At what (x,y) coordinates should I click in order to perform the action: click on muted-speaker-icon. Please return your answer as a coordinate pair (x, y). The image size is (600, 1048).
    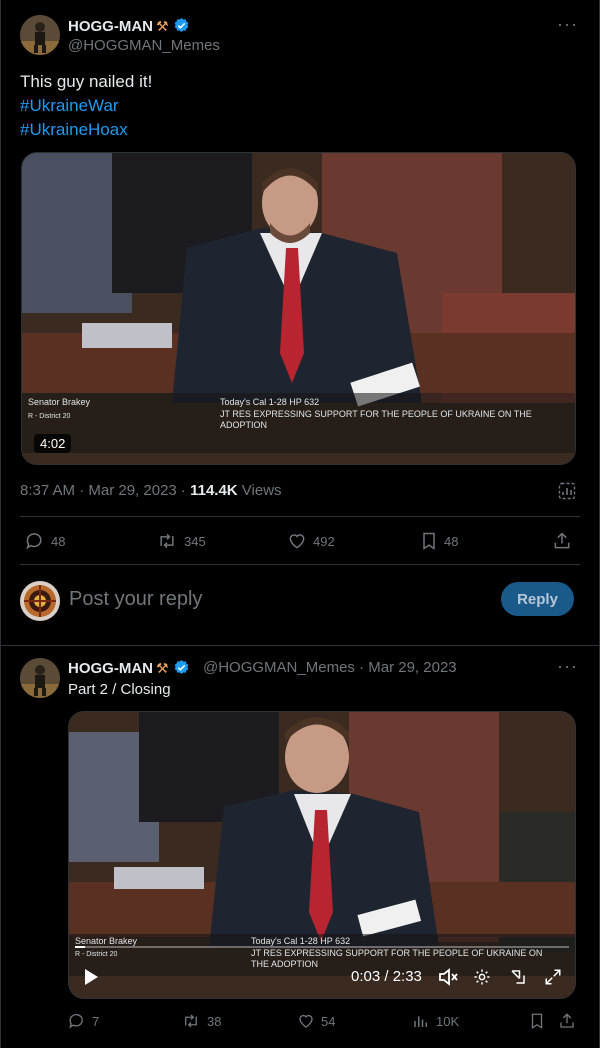
    Looking at the image, I should click on (448, 977).